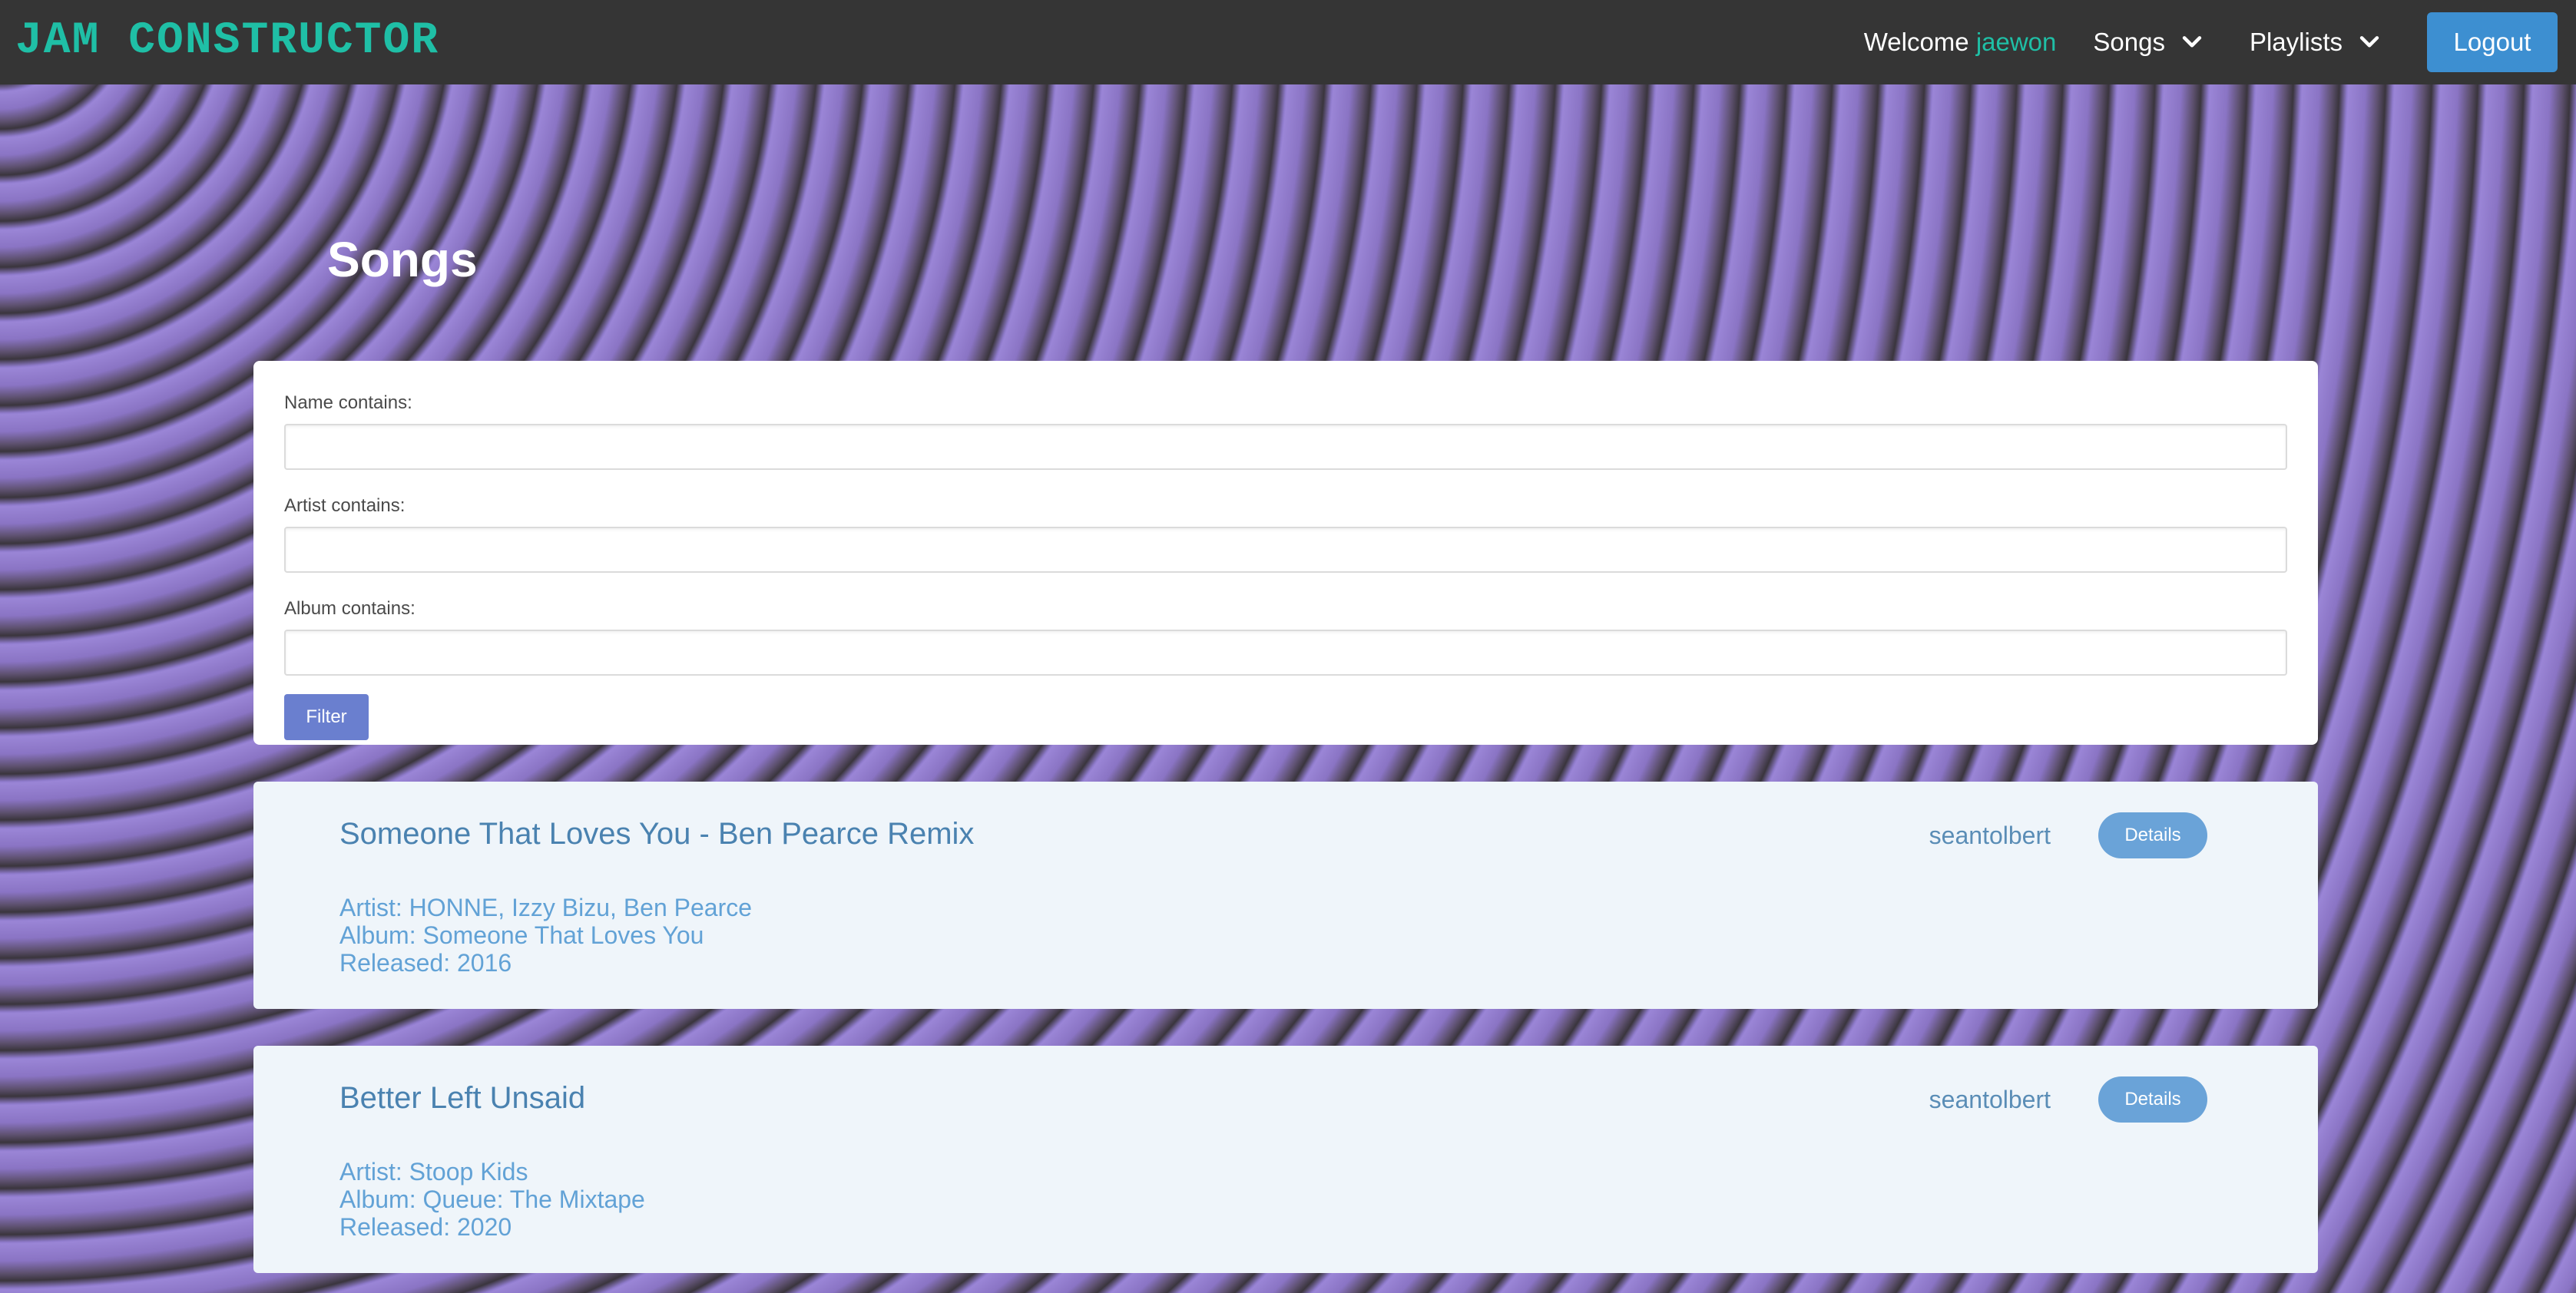  What do you see at coordinates (345, 505) in the screenshot?
I see `artist-filter-label: Artist contains:` at bounding box center [345, 505].